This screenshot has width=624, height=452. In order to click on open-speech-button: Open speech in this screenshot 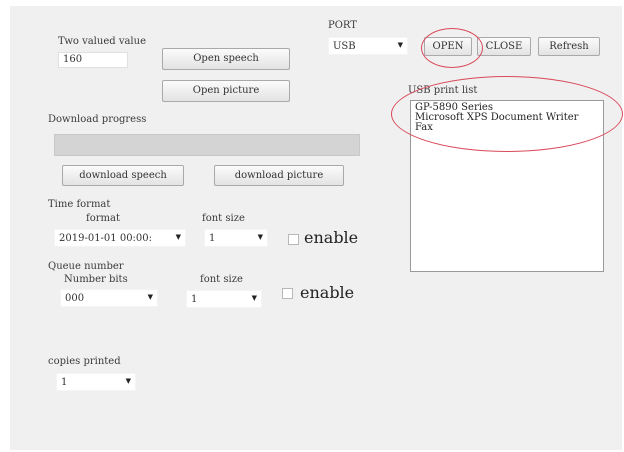, I will do `click(226, 59)`.